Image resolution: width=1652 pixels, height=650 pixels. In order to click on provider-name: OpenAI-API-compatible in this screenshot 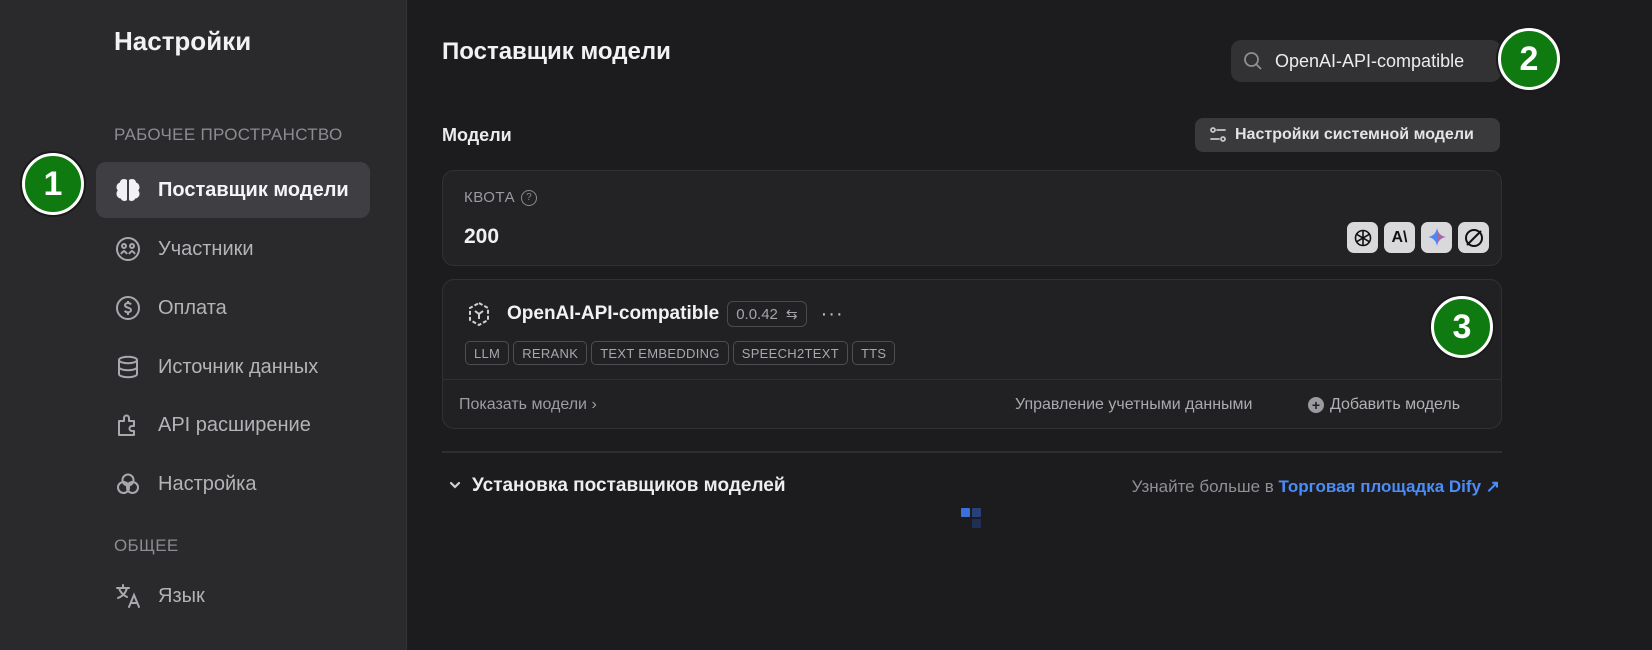, I will do `click(613, 313)`.